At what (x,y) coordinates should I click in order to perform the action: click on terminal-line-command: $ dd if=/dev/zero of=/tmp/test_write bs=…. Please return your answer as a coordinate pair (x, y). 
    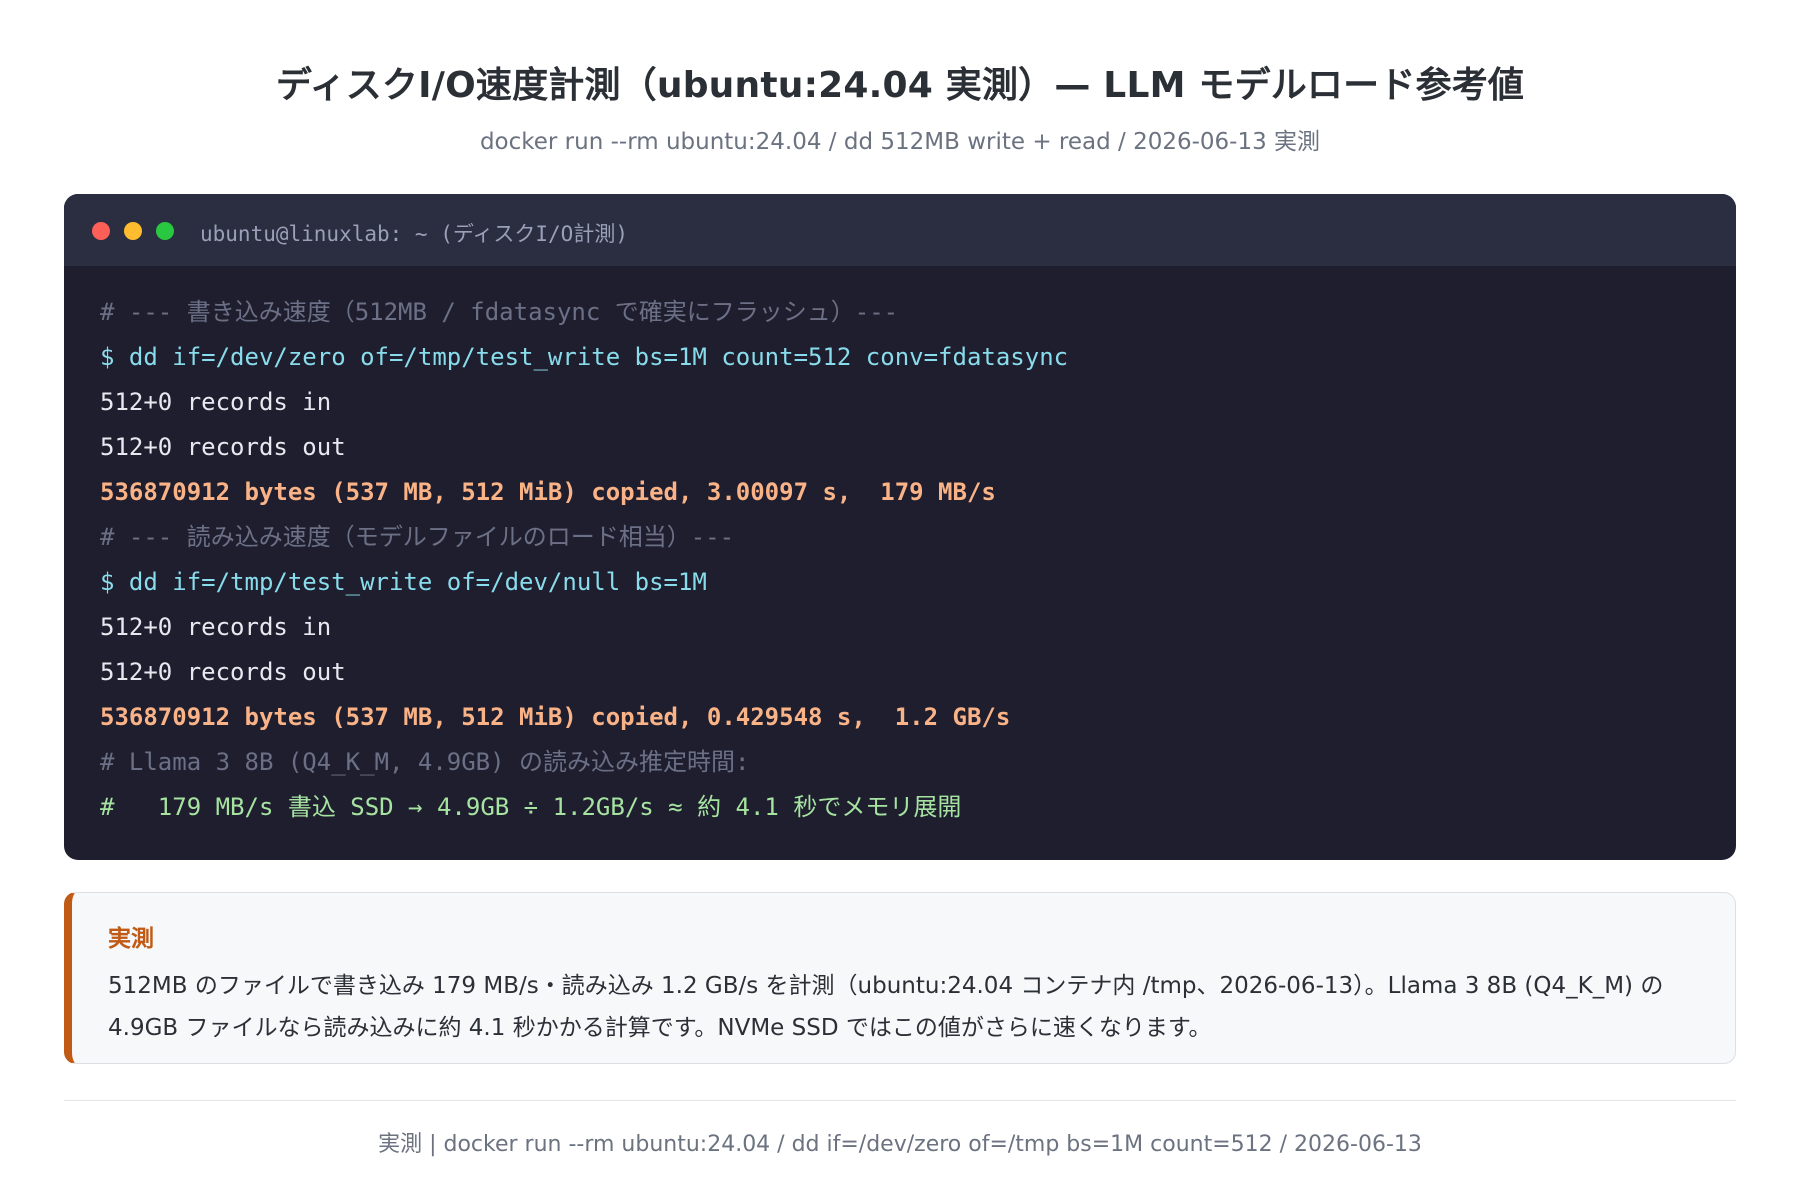
    Looking at the image, I should click on (584, 357).